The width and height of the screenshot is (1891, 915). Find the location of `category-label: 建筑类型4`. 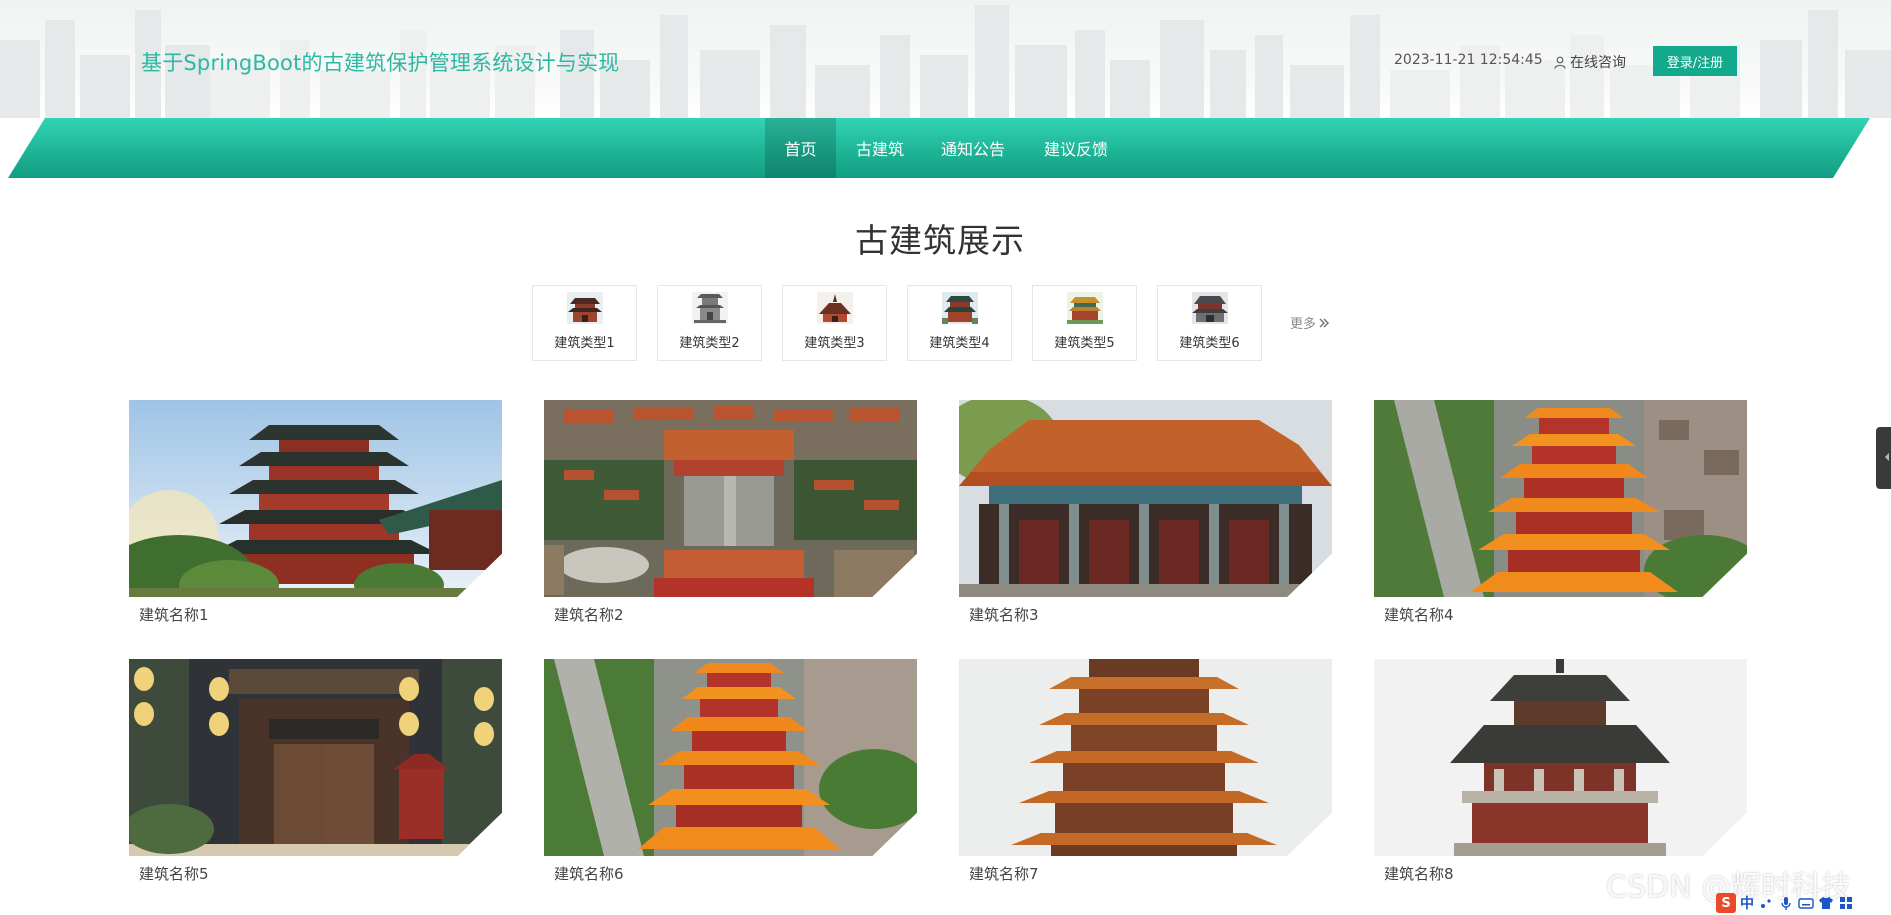

category-label: 建筑类型4 is located at coordinates (959, 343).